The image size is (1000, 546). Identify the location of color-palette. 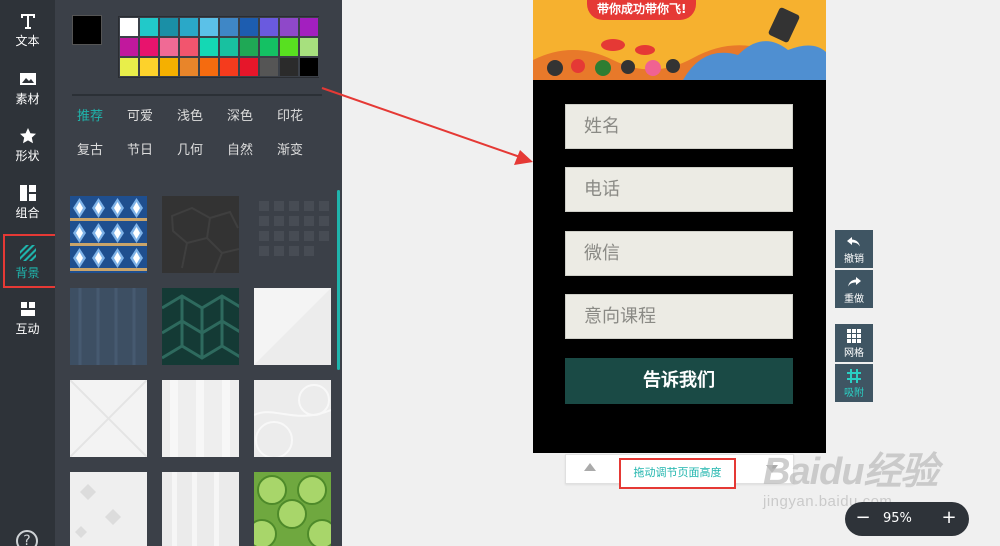
(218, 47).